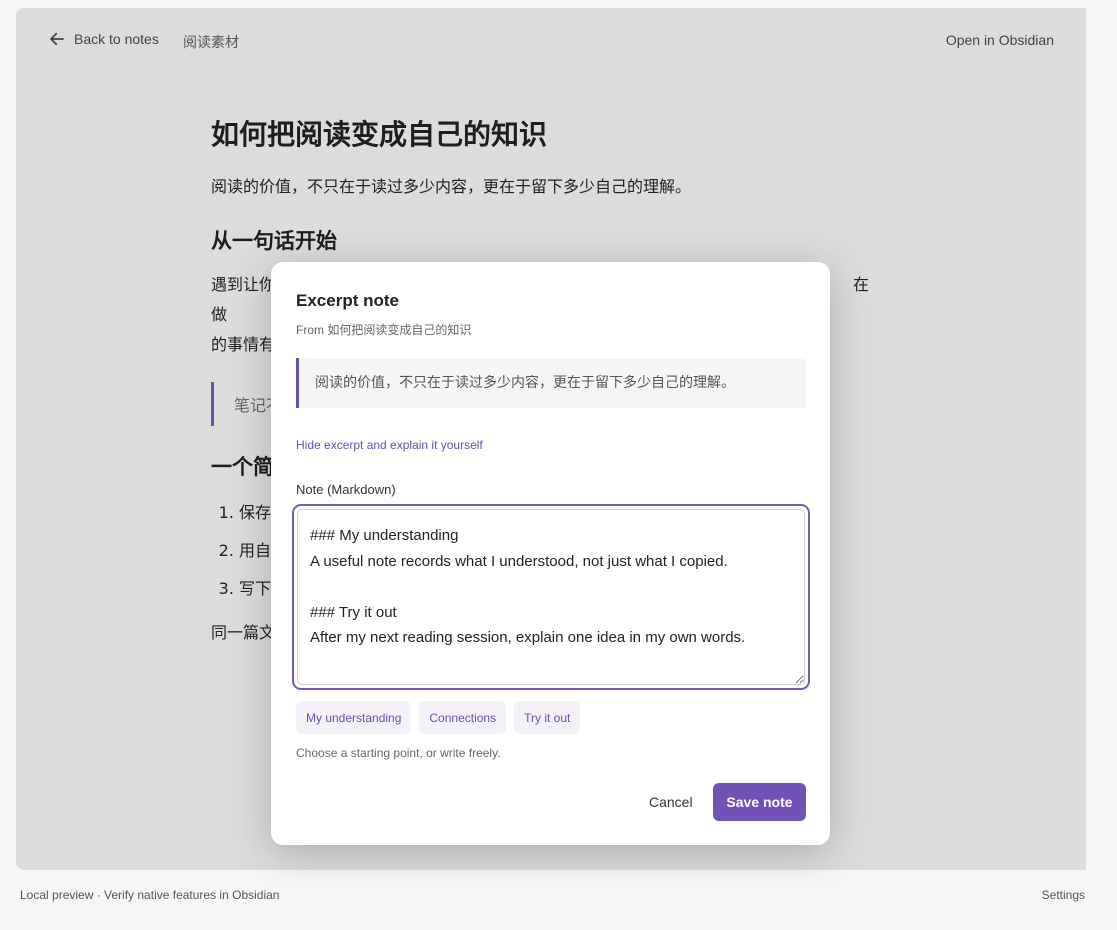 The width and height of the screenshot is (1117, 930). Describe the element at coordinates (310, 330) in the screenshot. I see `source-prefix: From` at that location.